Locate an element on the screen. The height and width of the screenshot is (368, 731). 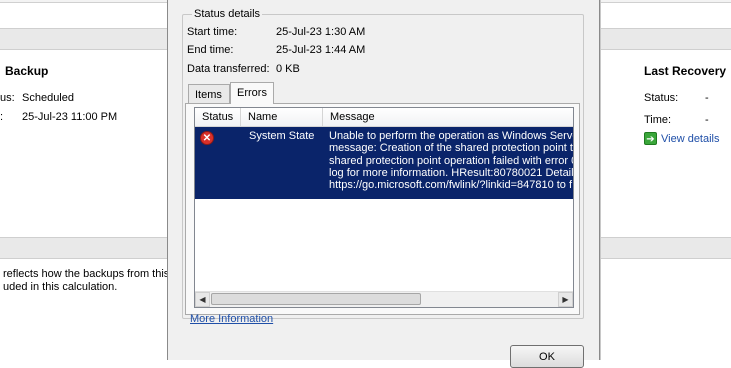
data-transferred-label: Data transferred: is located at coordinates (228, 69).